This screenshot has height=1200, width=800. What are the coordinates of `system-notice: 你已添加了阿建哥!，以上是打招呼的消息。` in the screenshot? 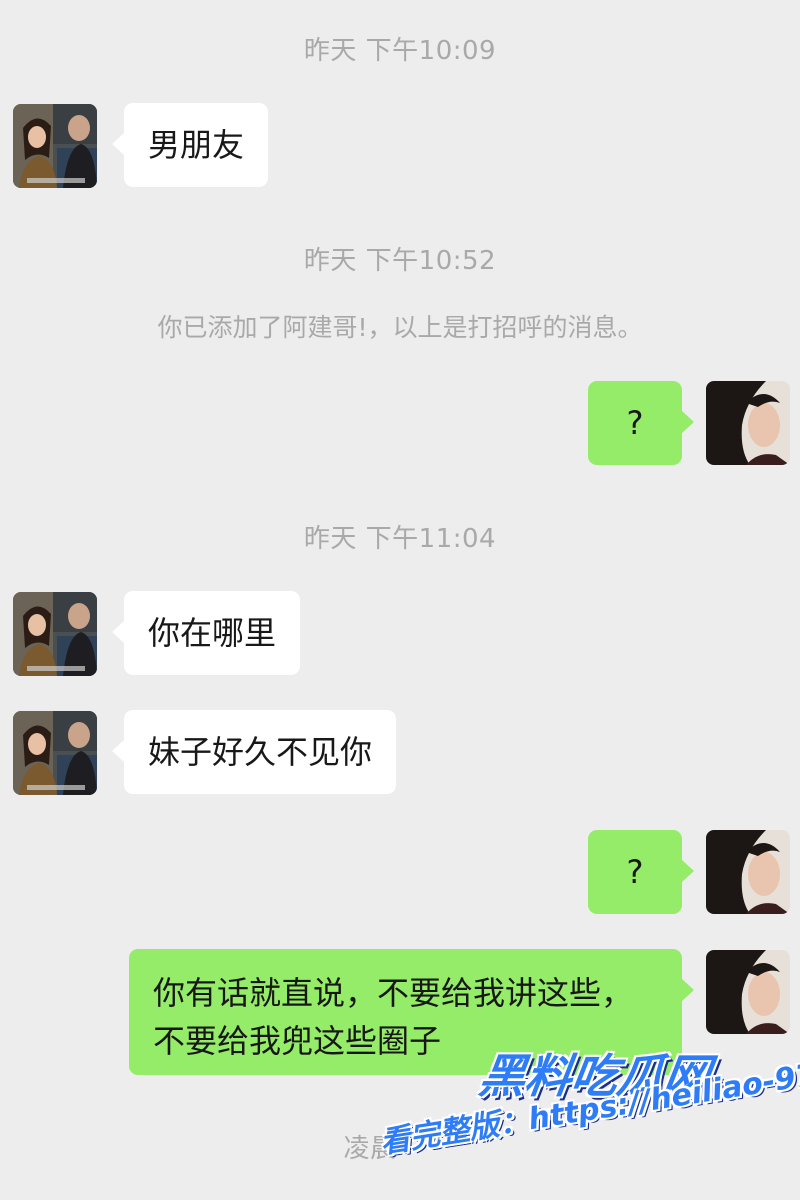 It's located at (400, 327).